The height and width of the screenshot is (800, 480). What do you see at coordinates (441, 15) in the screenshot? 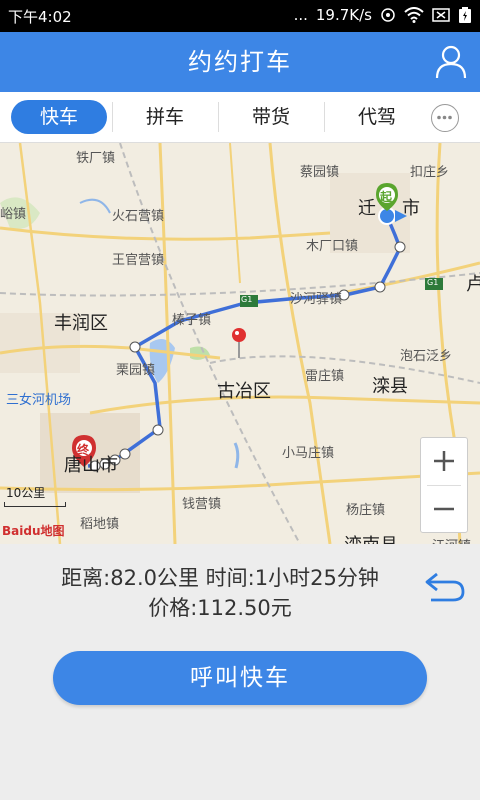
I see `no-sim-icon` at bounding box center [441, 15].